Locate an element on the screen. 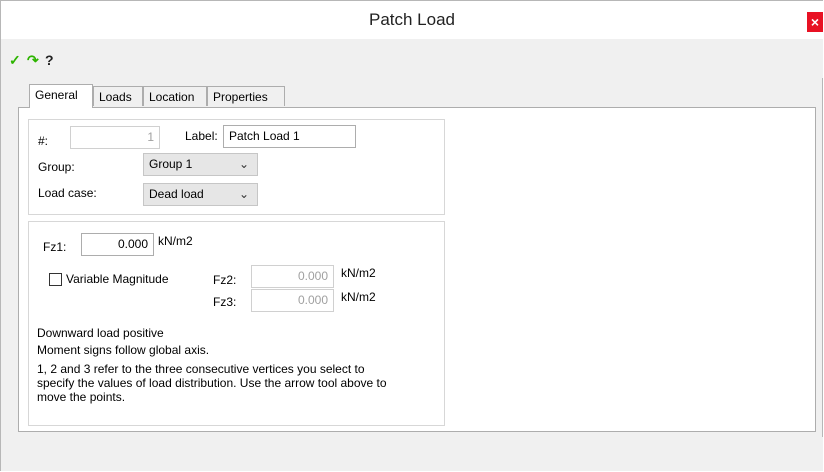 This screenshot has width=824, height=472. fz2-label: Fz2: is located at coordinates (225, 280).